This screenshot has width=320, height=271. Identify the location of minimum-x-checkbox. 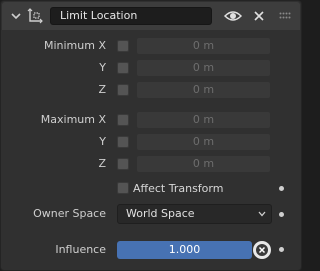
(123, 46).